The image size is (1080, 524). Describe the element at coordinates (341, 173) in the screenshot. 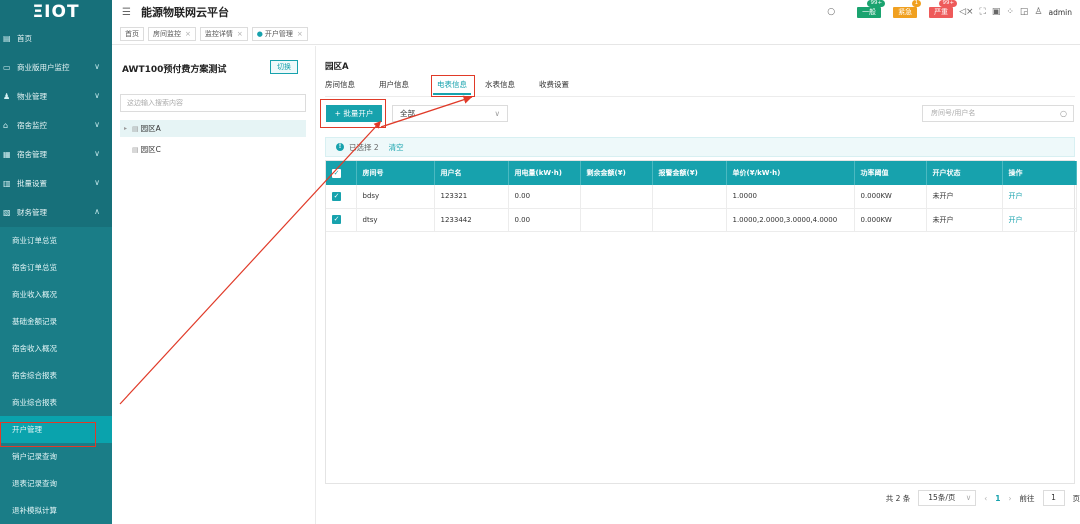

I see `column-header-0: ✓` at that location.